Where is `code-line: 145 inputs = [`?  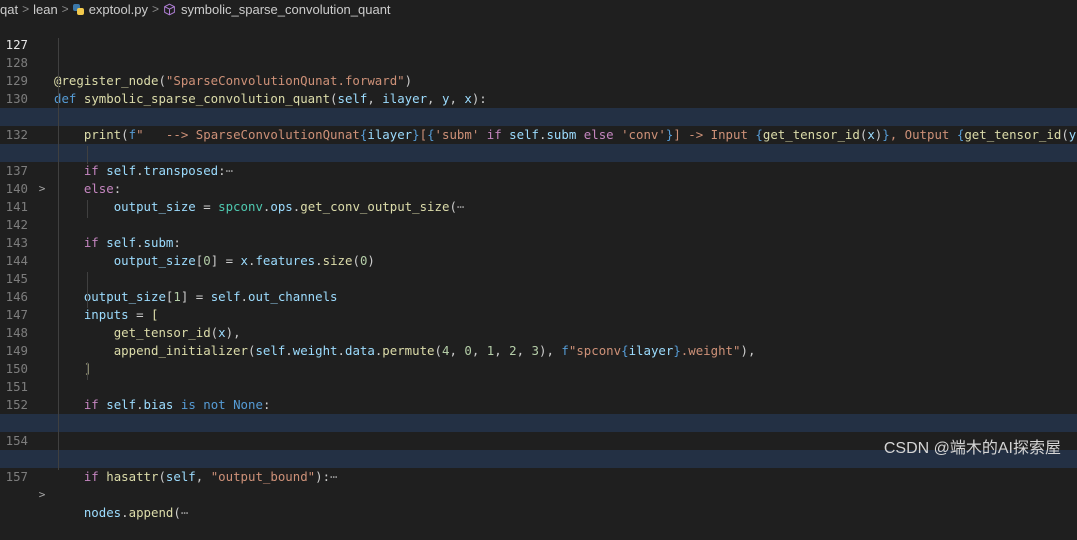 code-line: 145 inputs = [ is located at coordinates (538, 287).